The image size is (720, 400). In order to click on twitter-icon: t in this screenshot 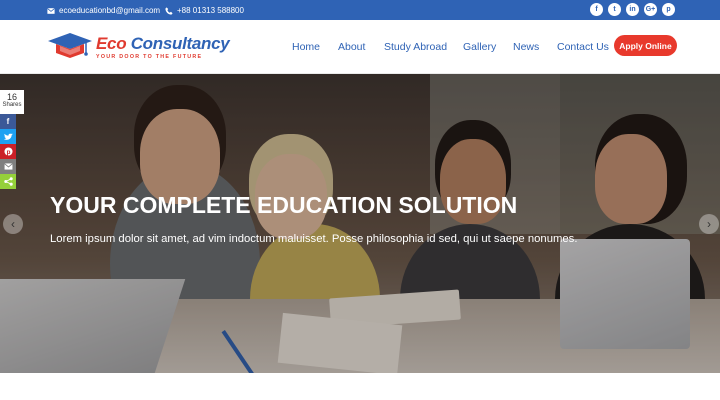, I will do `click(614, 9)`.